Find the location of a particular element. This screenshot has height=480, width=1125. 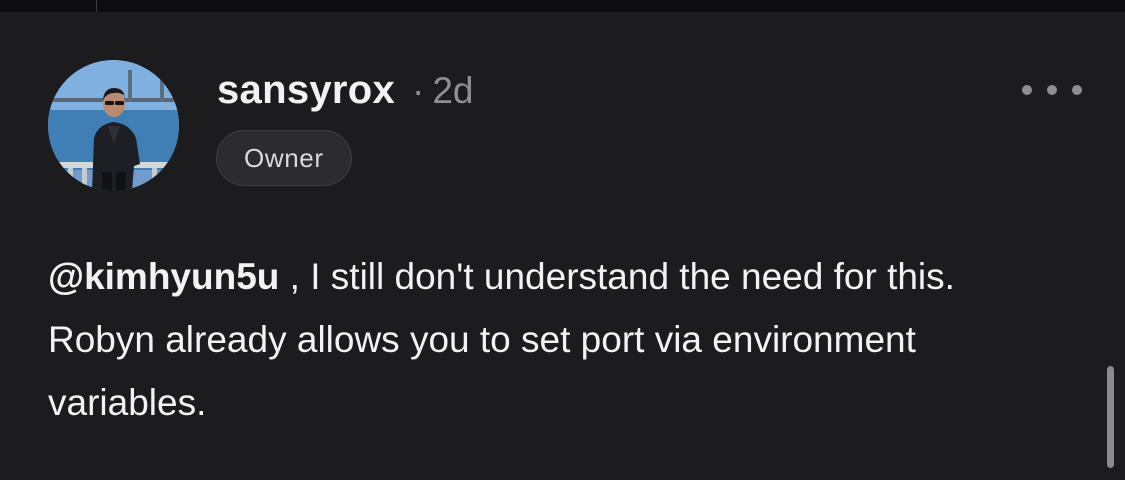

scrollbar is located at coordinates (1110, 417).